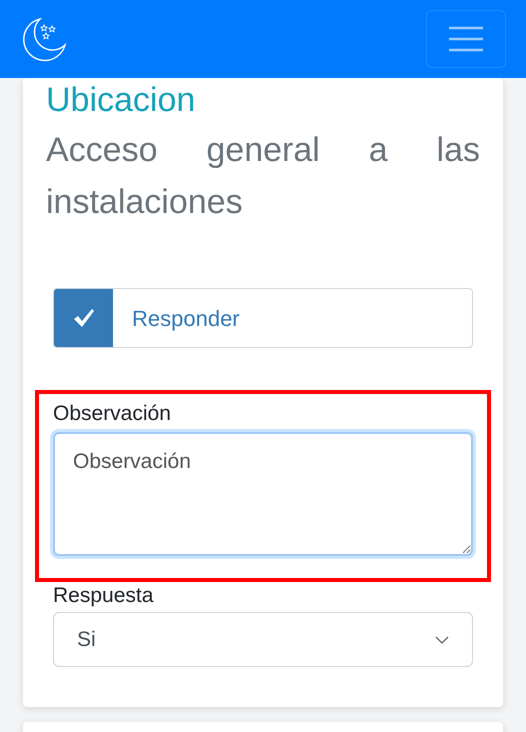 The image size is (526, 732). I want to click on field-label: Observación, so click(112, 414).